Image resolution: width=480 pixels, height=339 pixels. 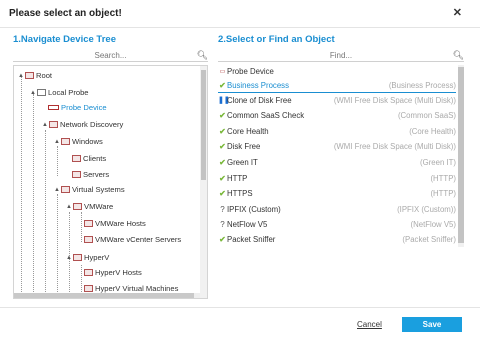 I want to click on probe-icon, so click(x=41, y=92).